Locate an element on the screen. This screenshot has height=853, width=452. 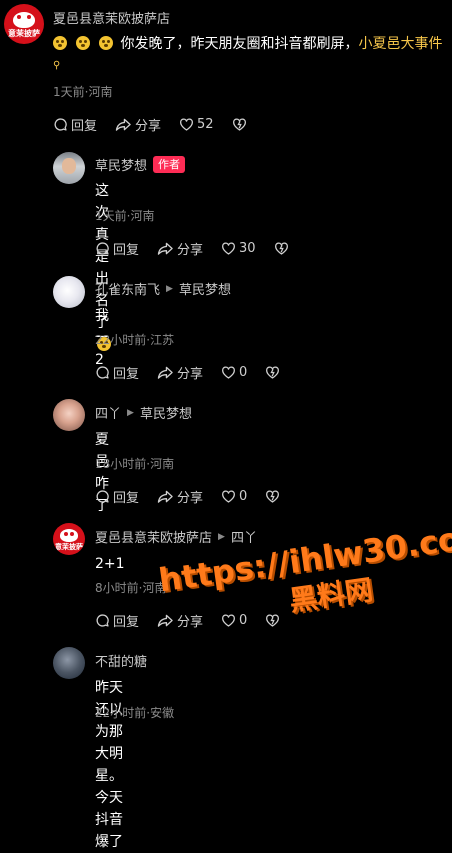
comment-meta: 18小时前·河南 is located at coordinates (135, 464).